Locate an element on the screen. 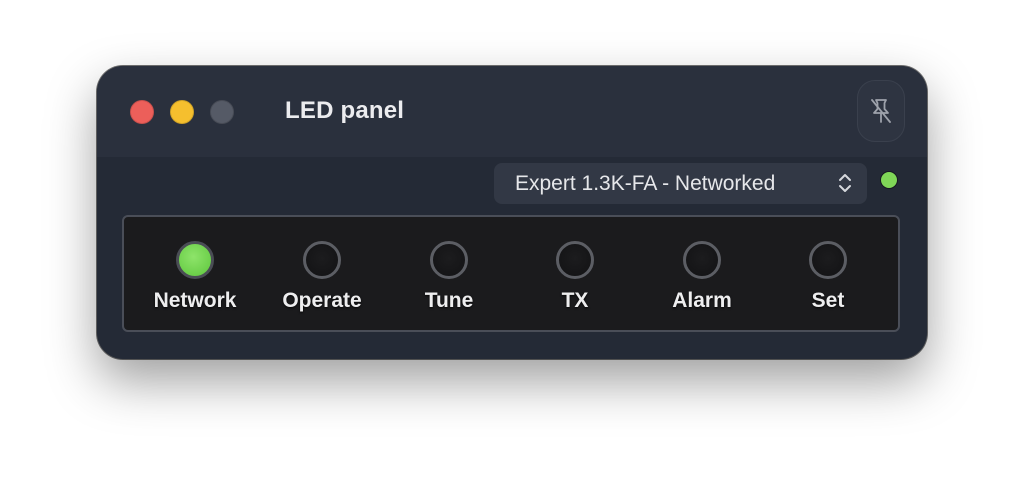 The height and width of the screenshot is (488, 1024). close-window-button is located at coordinates (142, 112).